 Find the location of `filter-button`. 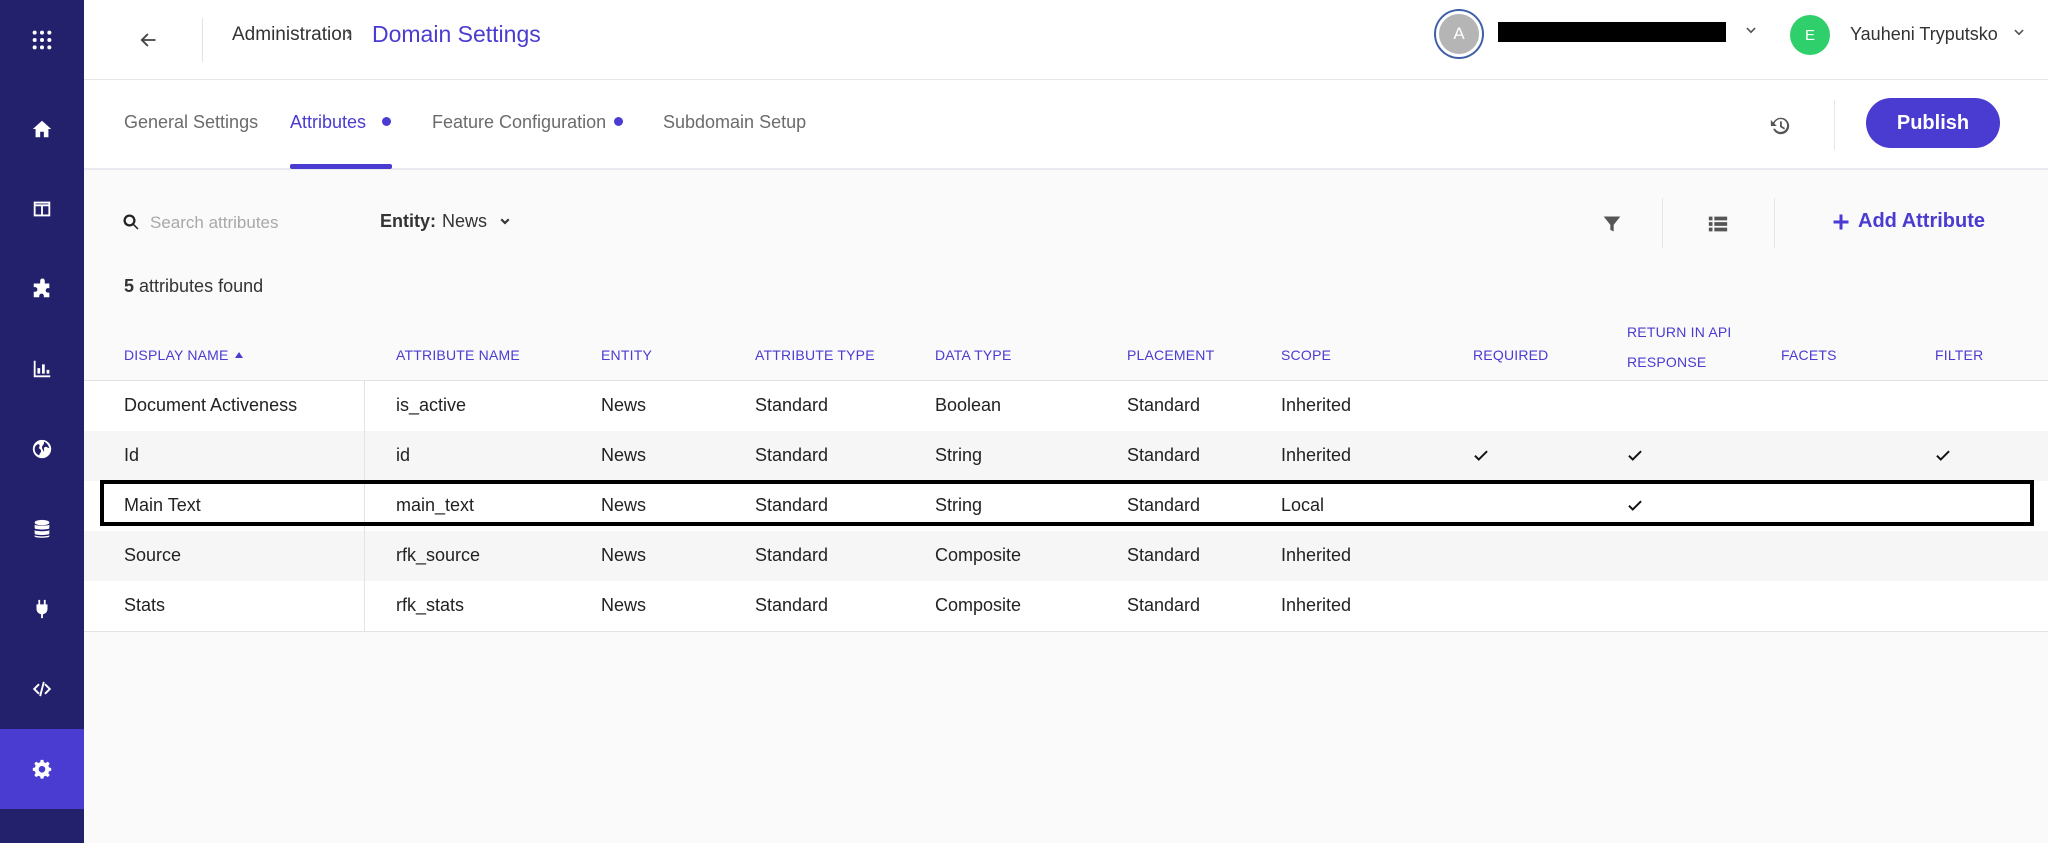

filter-button is located at coordinates (1612, 224).